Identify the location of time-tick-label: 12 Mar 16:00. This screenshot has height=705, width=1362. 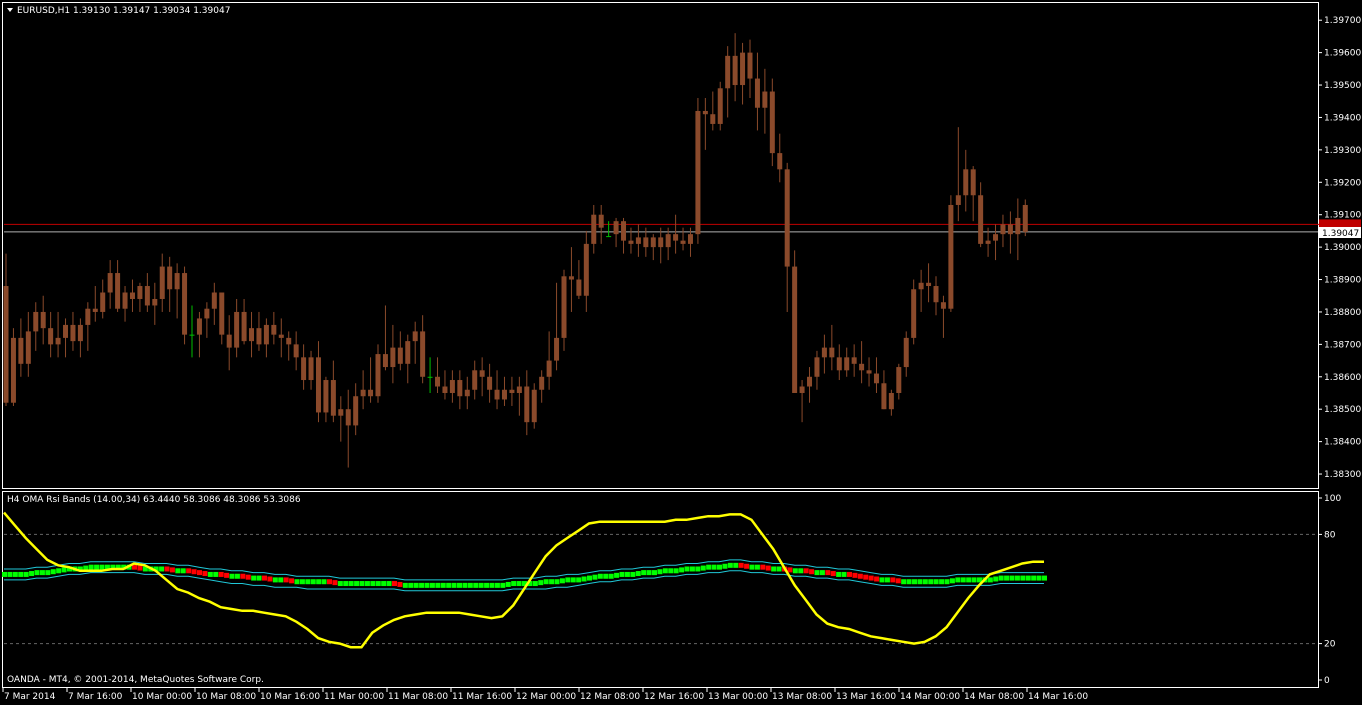
(674, 697).